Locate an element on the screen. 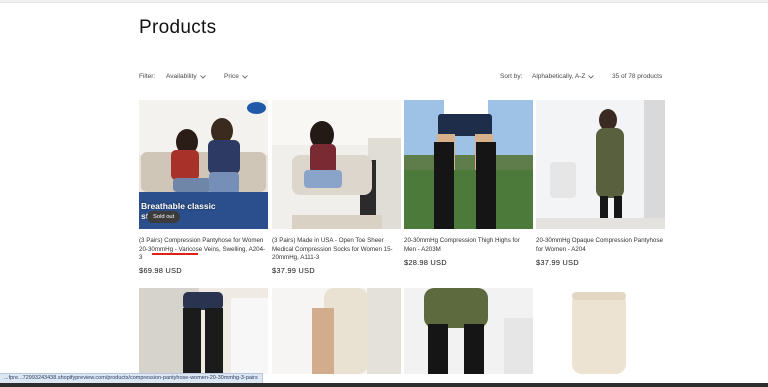  product-price: $69.98 USD is located at coordinates (160, 270).